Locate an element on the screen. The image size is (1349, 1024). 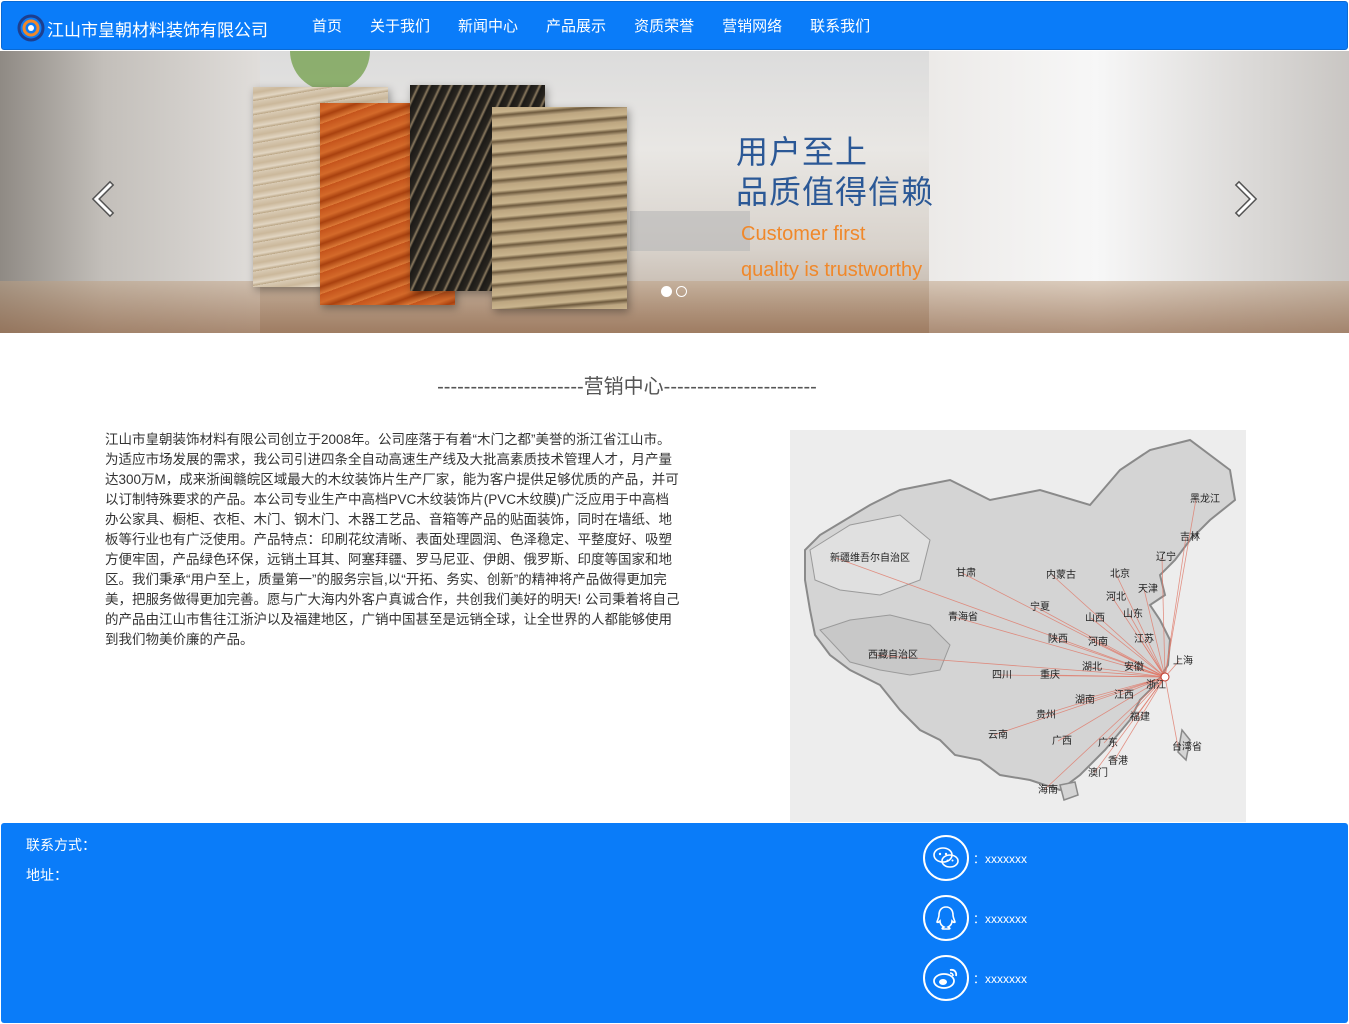
hub-marker is located at coordinates (1165, 677).